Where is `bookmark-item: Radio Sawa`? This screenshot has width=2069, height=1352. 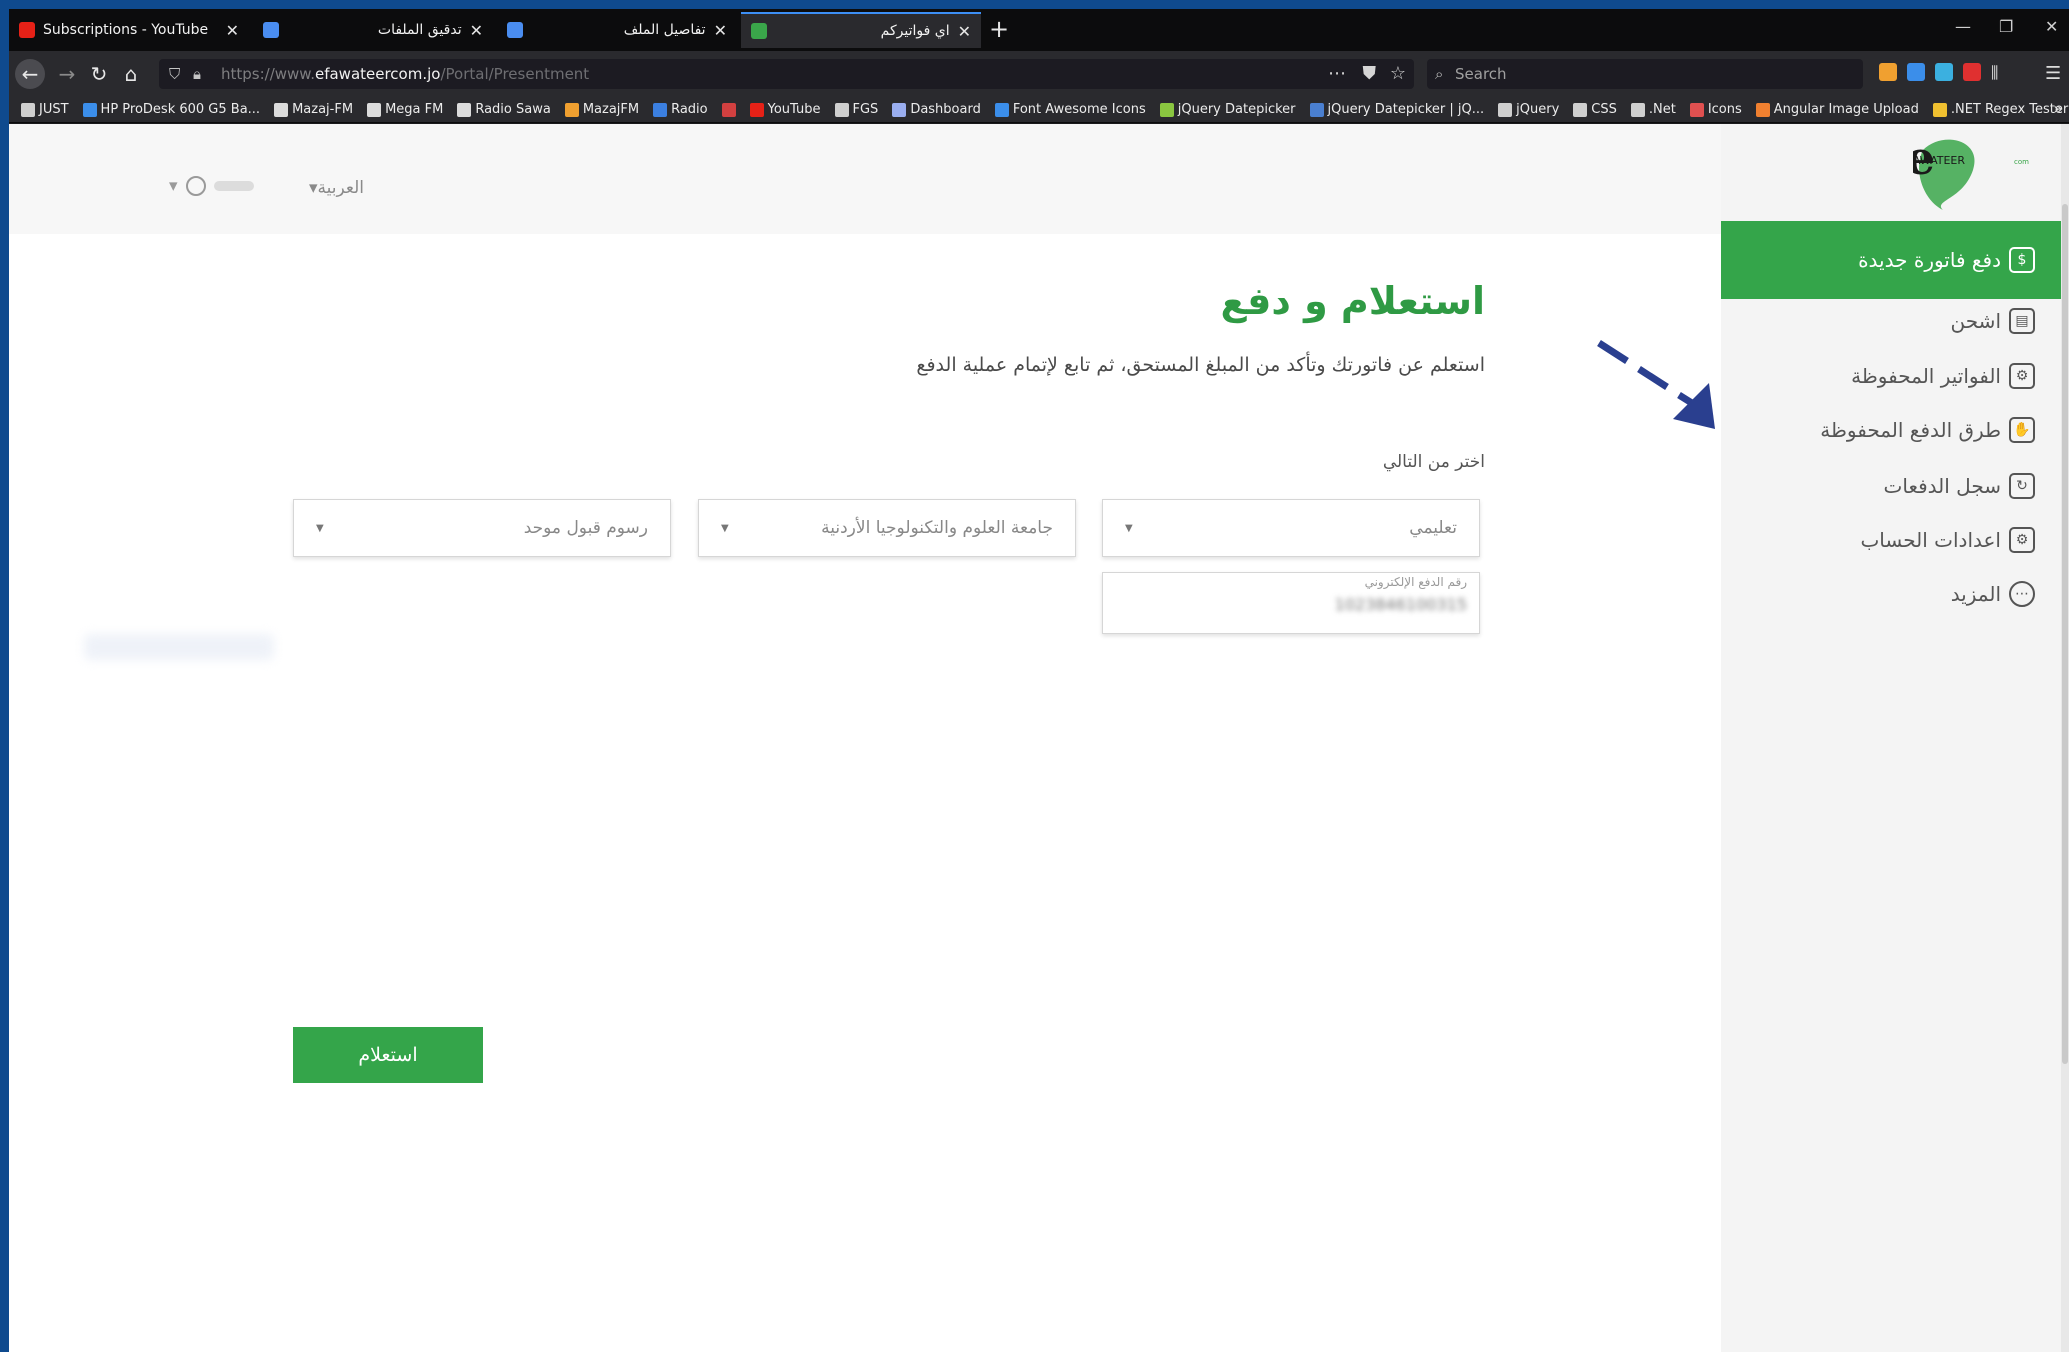 bookmark-item: Radio Sawa is located at coordinates (504, 109).